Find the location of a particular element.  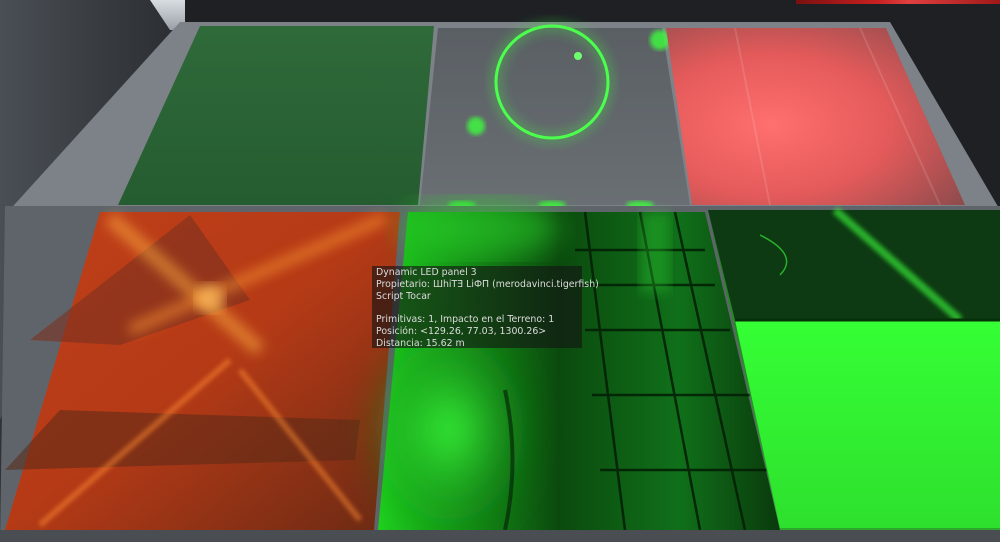

status-indicator is located at coordinates (898, 2).